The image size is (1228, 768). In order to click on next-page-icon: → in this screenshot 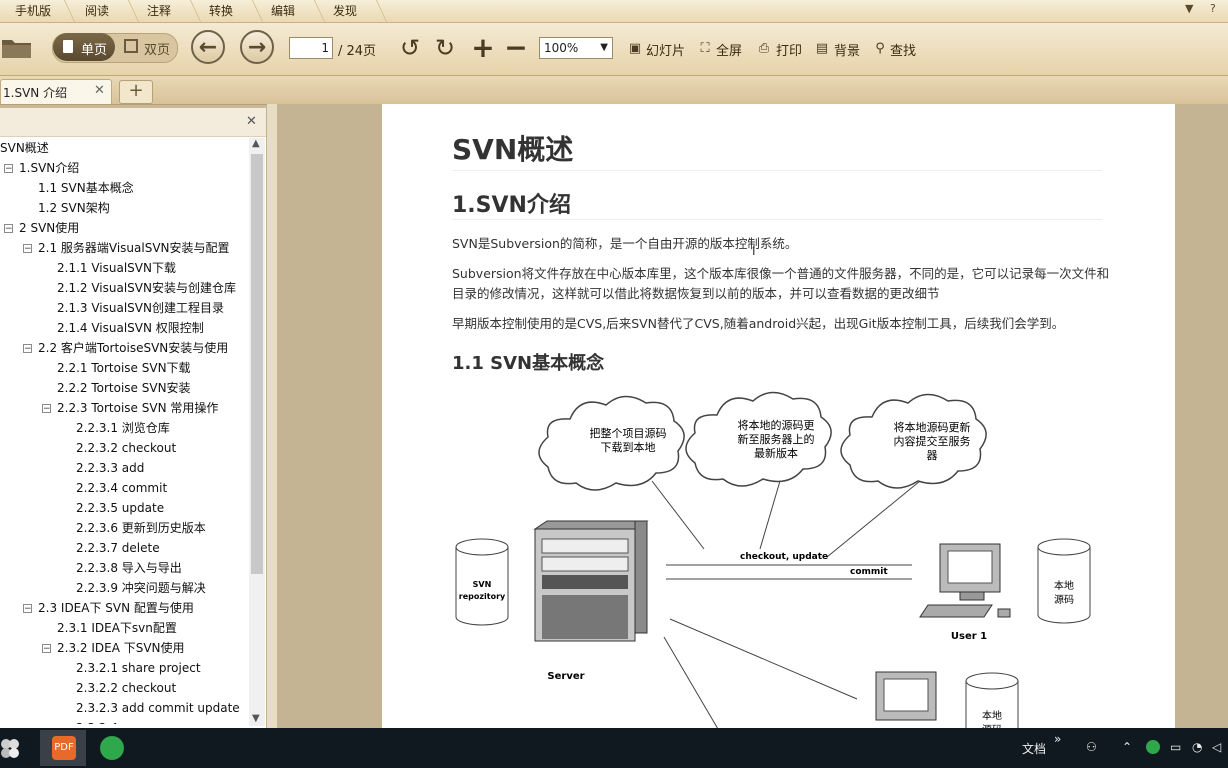, I will do `click(257, 47)`.